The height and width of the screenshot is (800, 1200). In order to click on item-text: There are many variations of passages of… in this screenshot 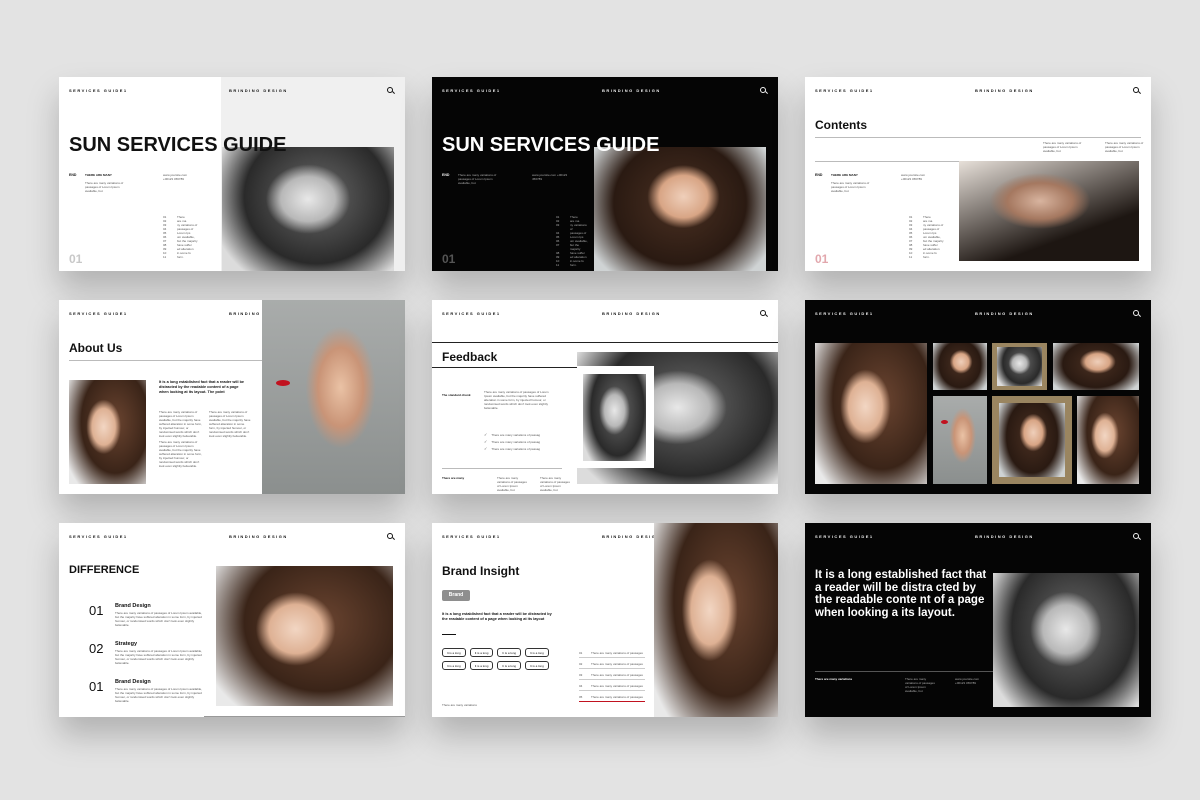, I will do `click(159, 619)`.